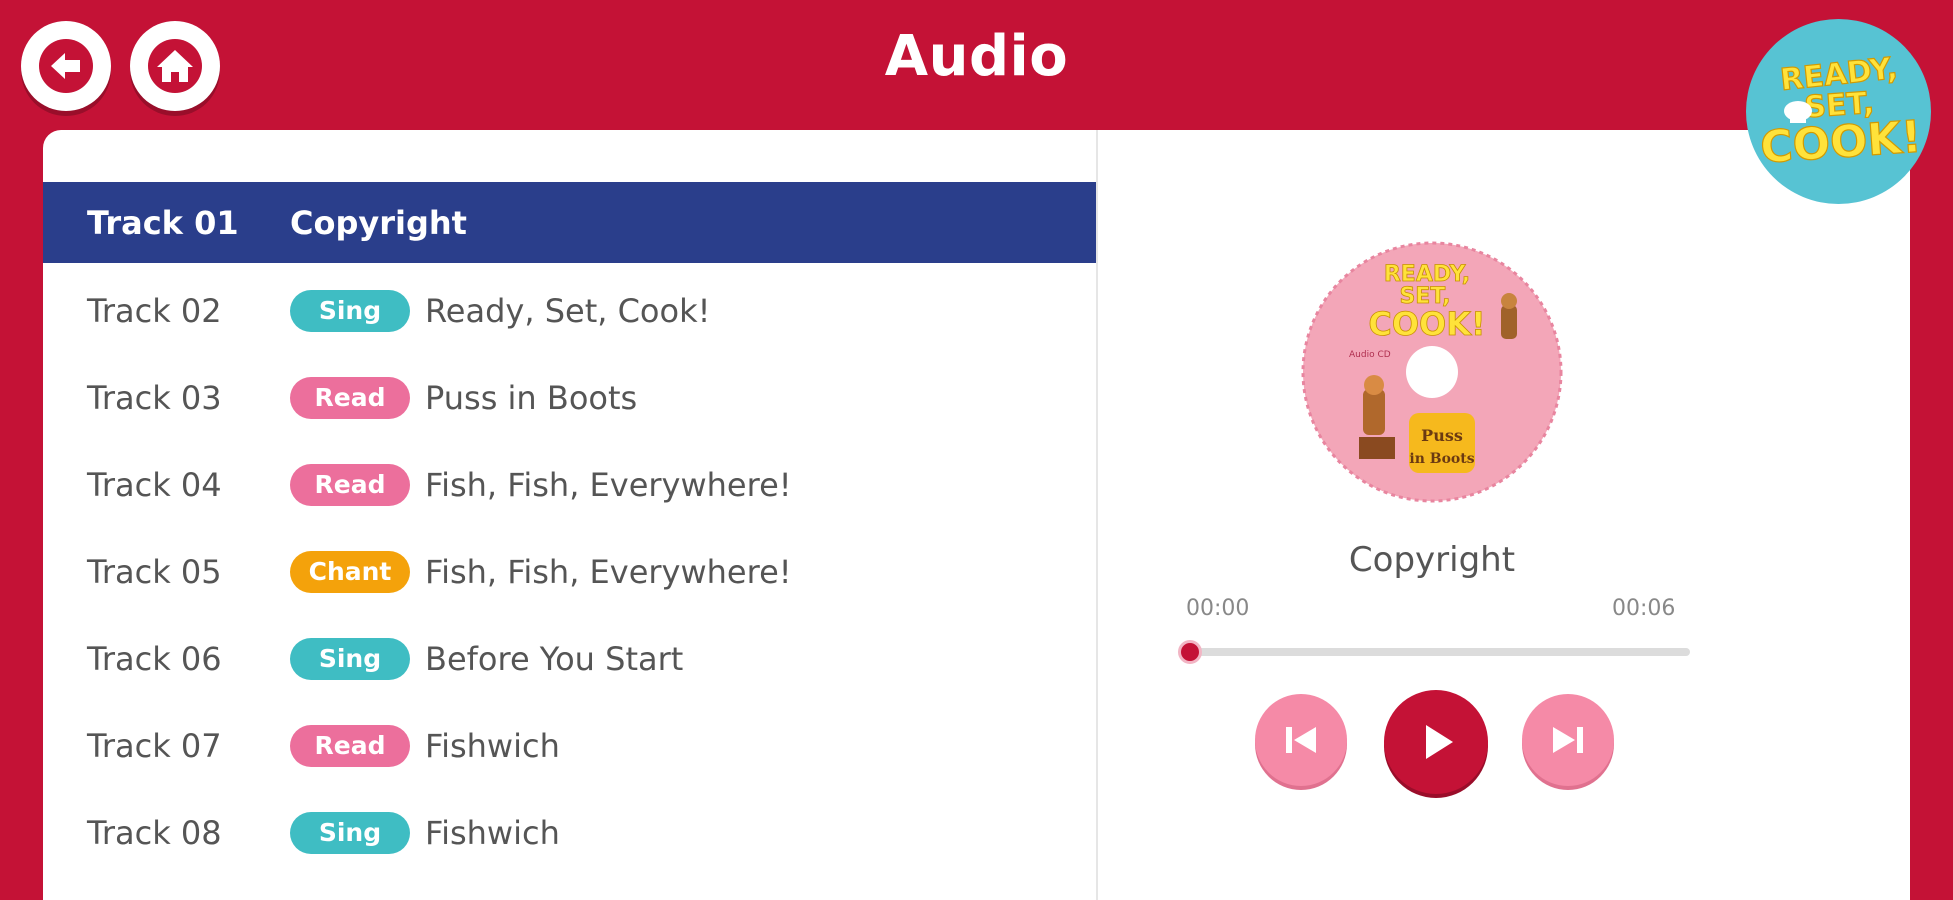 Image resolution: width=1953 pixels, height=900 pixels. Describe the element at coordinates (569, 832) in the screenshot. I see `track-row-08: Track 08 Sing Fishwich` at that location.